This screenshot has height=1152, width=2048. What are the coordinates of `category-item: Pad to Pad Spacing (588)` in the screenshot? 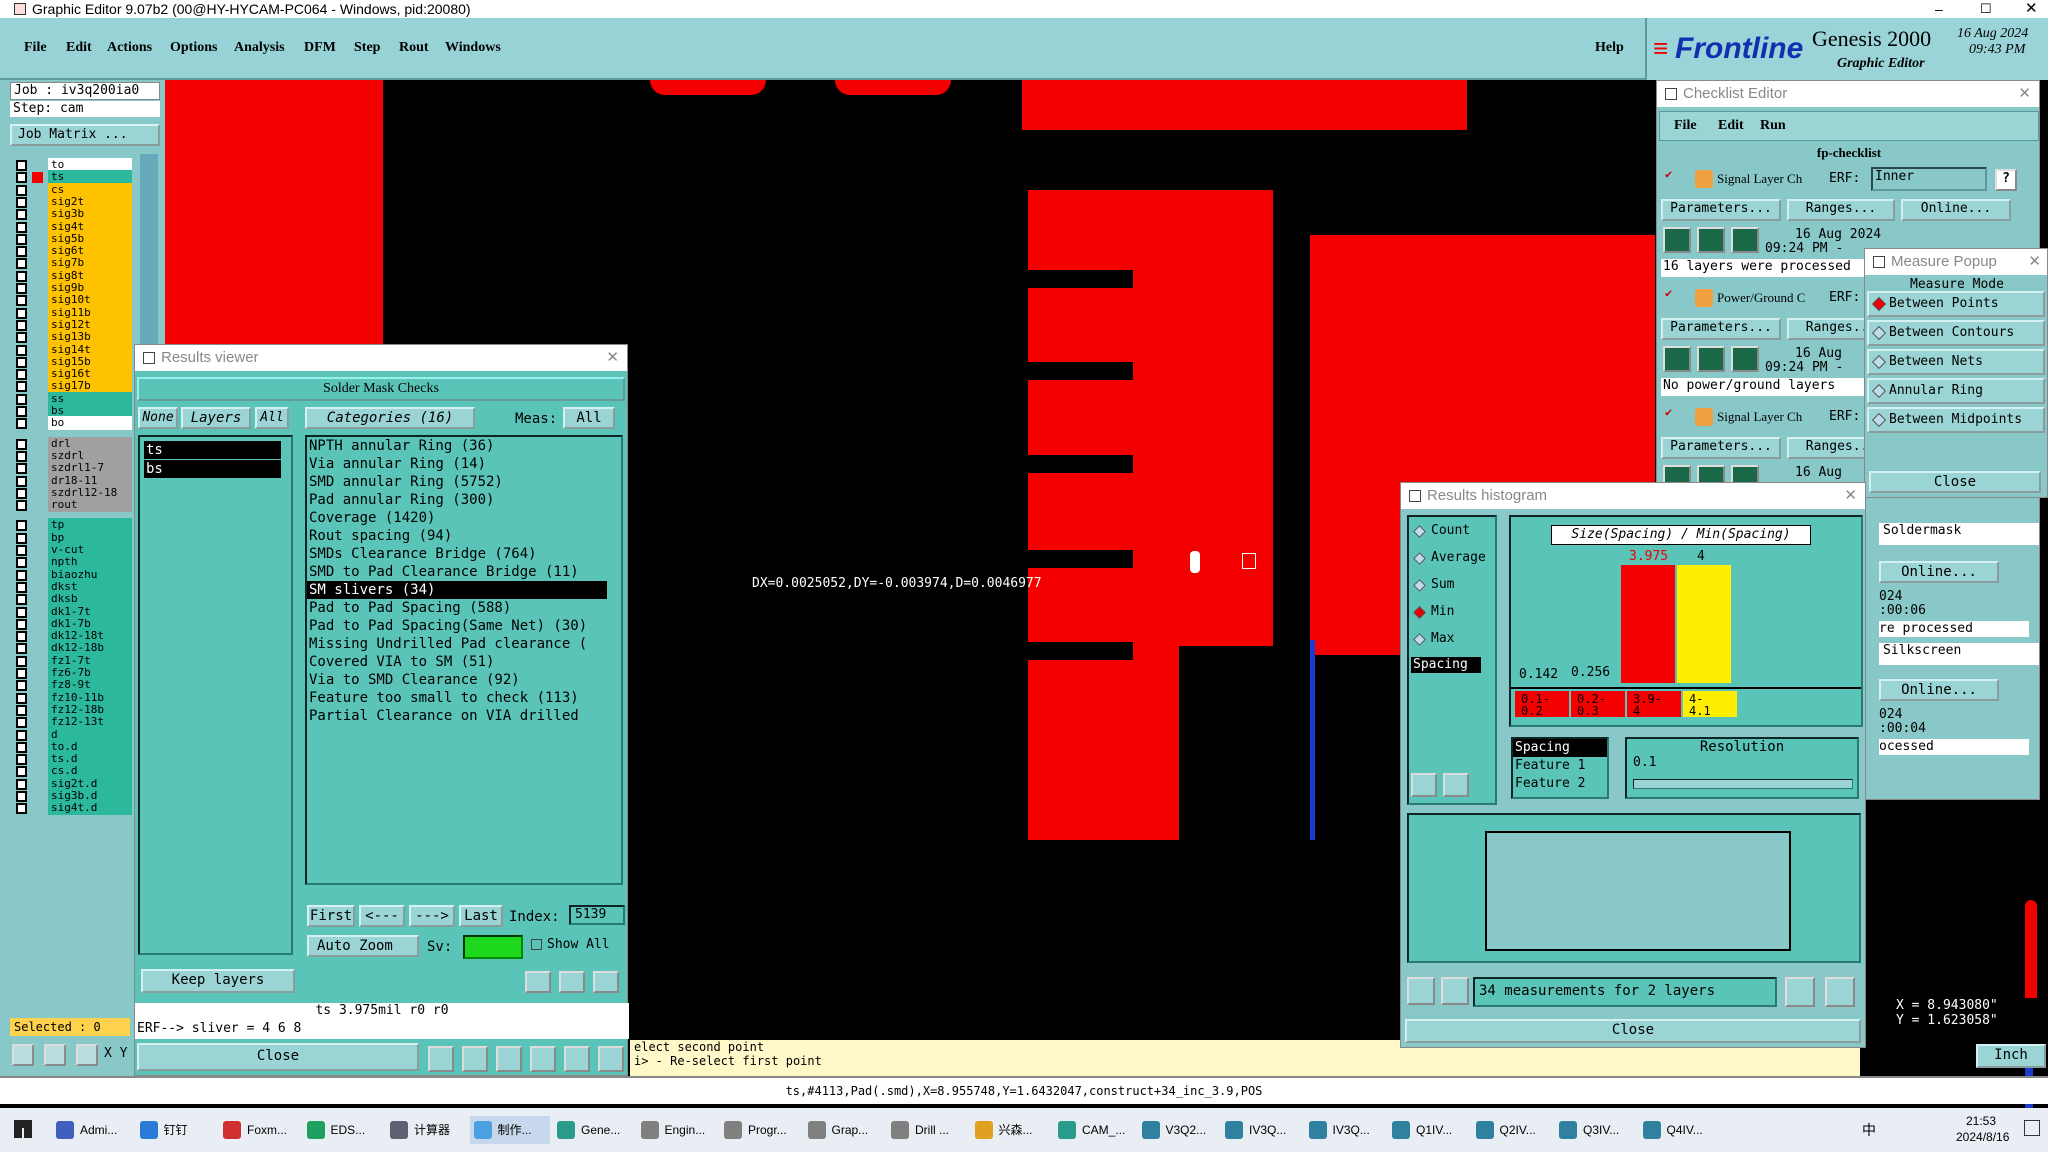 It's located at (457, 608).